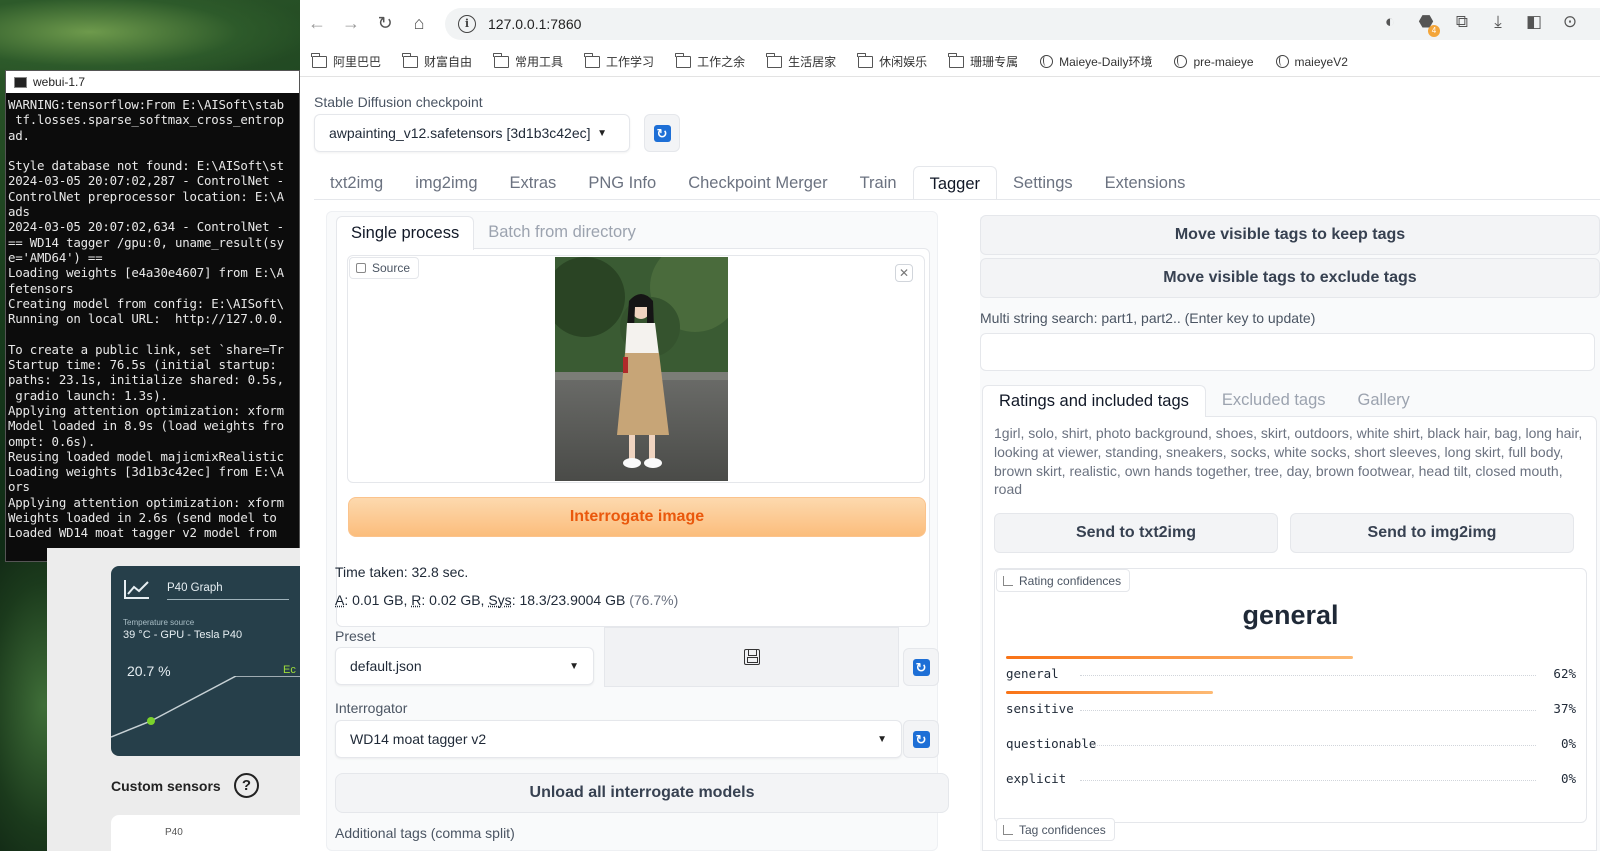  What do you see at coordinates (146, 456) in the screenshot?
I see `terminal-line: Reusing loaded model majicmixRealistic` at bounding box center [146, 456].